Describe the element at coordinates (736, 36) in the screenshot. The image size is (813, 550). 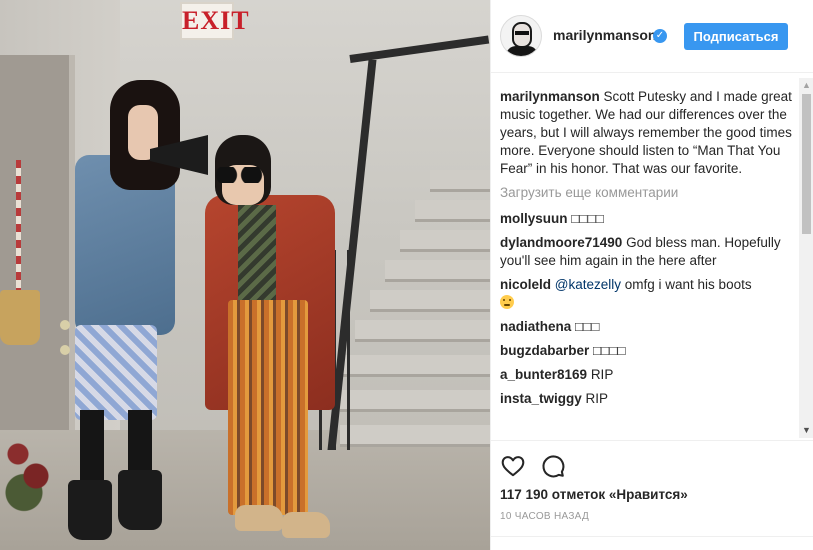
I see `follow-button: Подписаться` at that location.